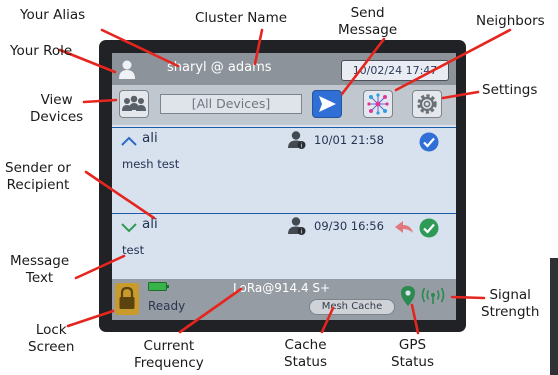 The image size is (558, 375). I want to click on message-time: 10/01 21:58, so click(349, 140).